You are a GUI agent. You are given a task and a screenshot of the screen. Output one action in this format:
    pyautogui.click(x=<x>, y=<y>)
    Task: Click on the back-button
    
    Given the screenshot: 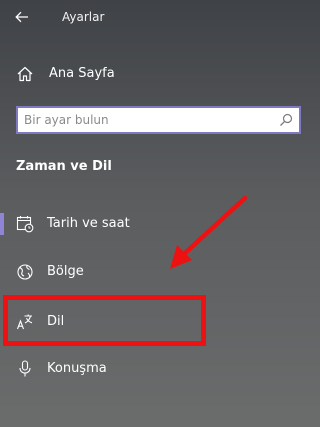 What is the action you would take?
    pyautogui.click(x=22, y=17)
    